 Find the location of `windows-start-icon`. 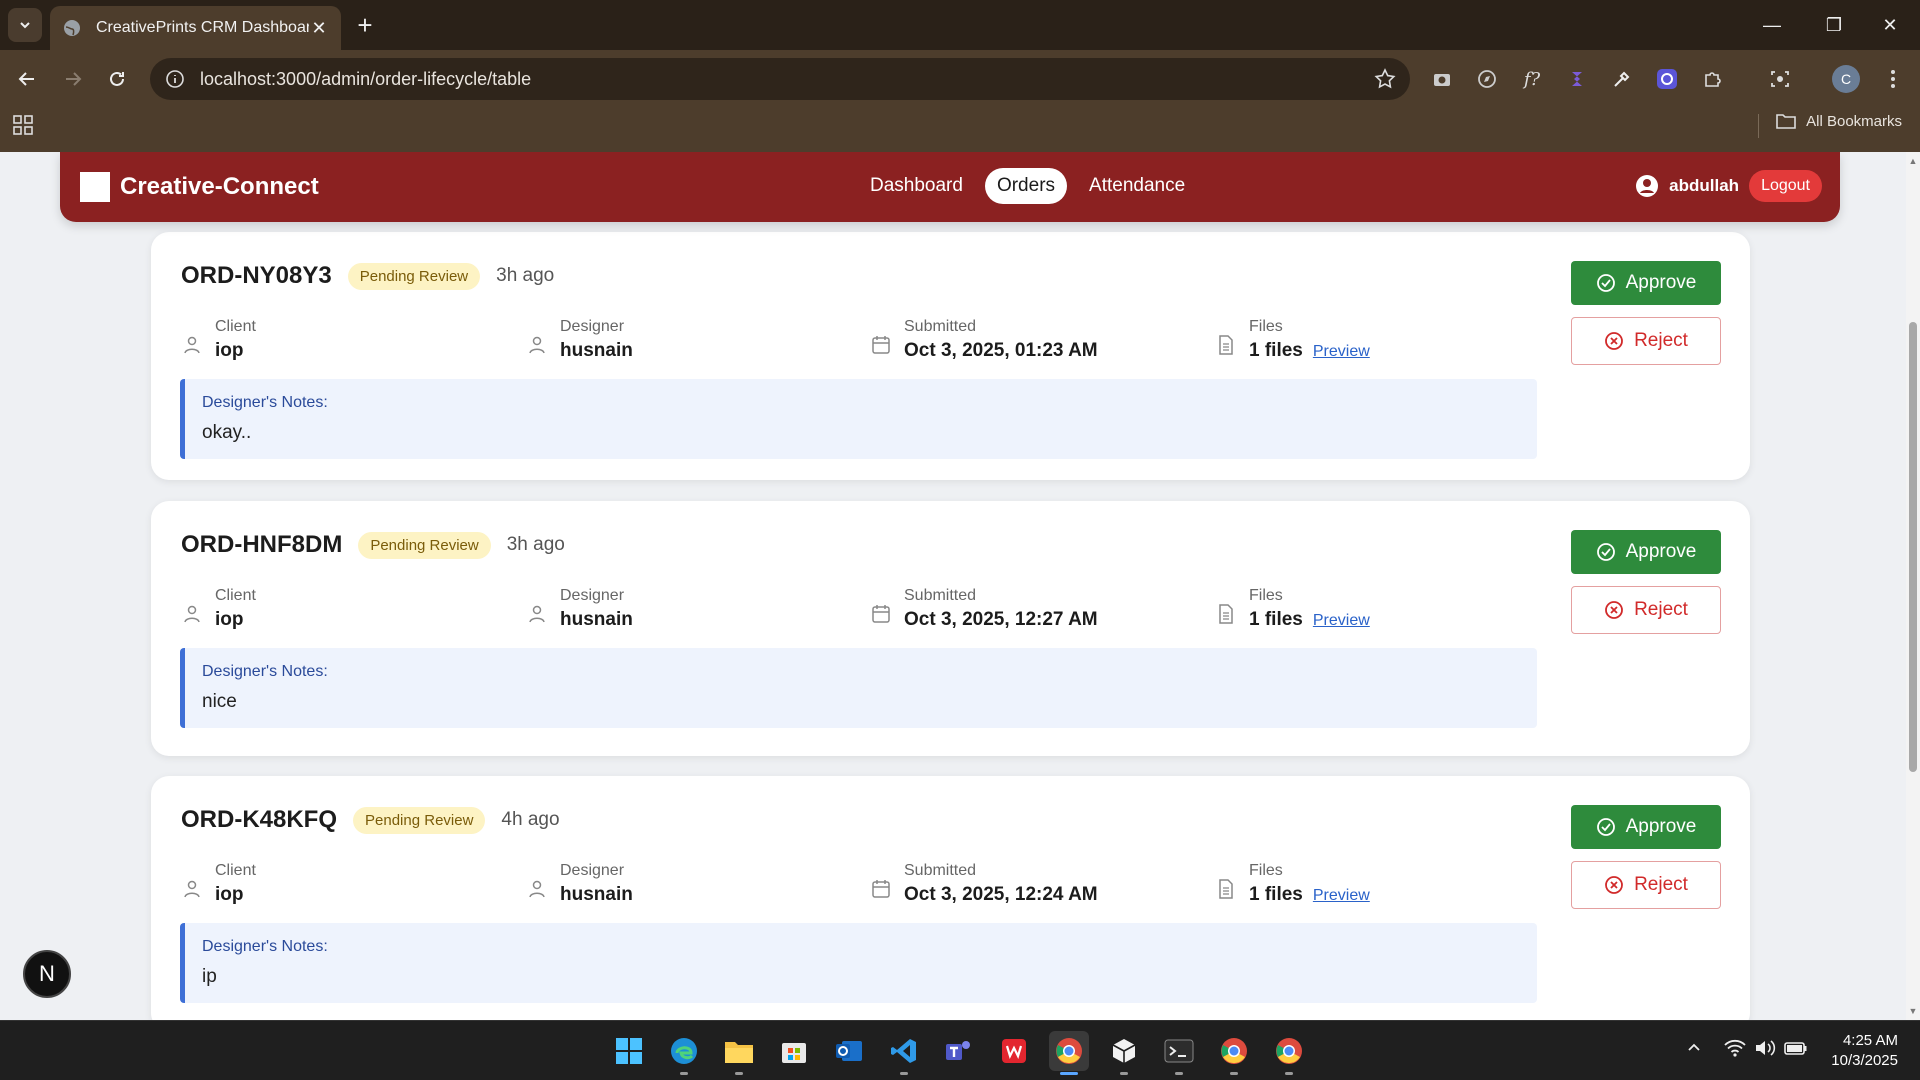

windows-start-icon is located at coordinates (629, 1051).